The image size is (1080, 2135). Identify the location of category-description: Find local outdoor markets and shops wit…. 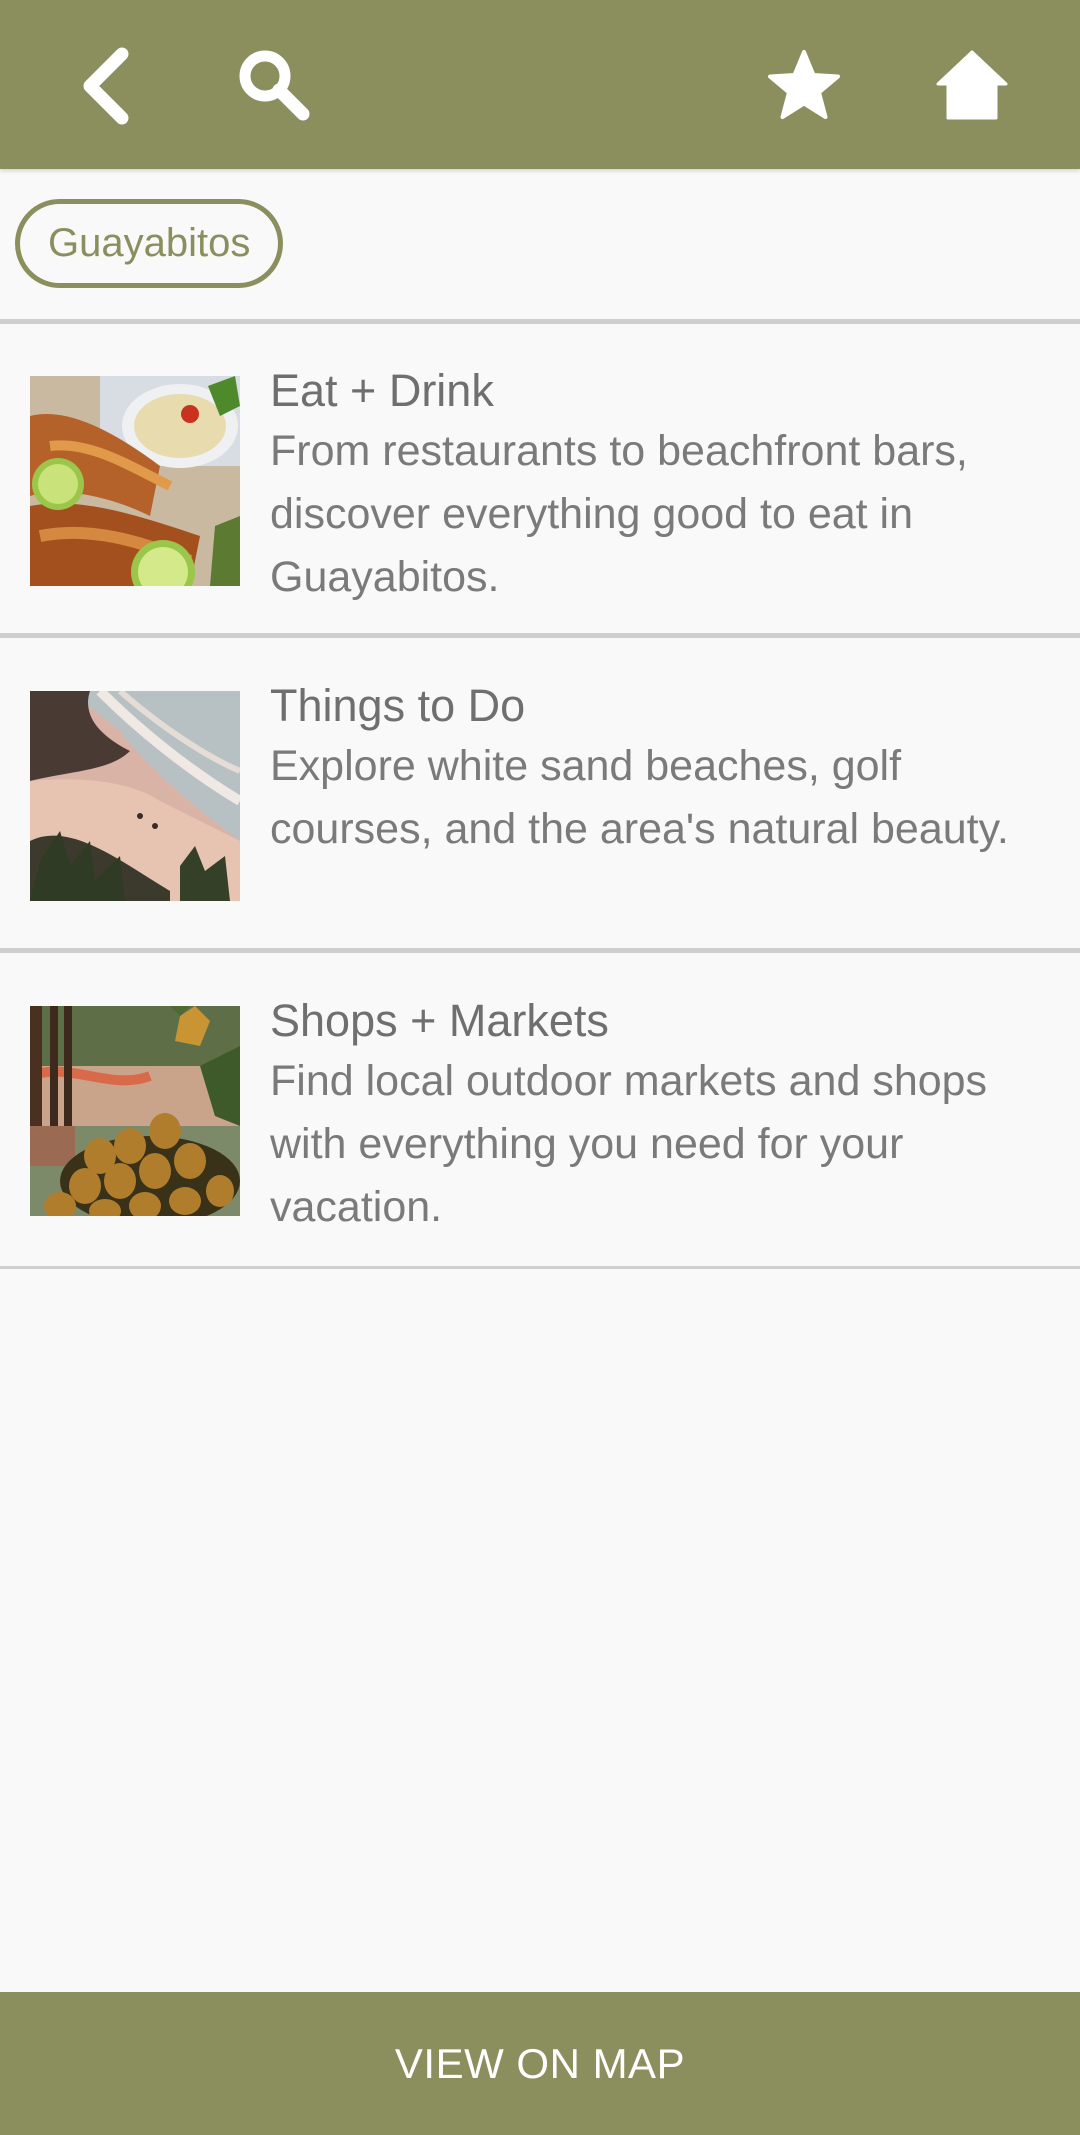
(629, 1144).